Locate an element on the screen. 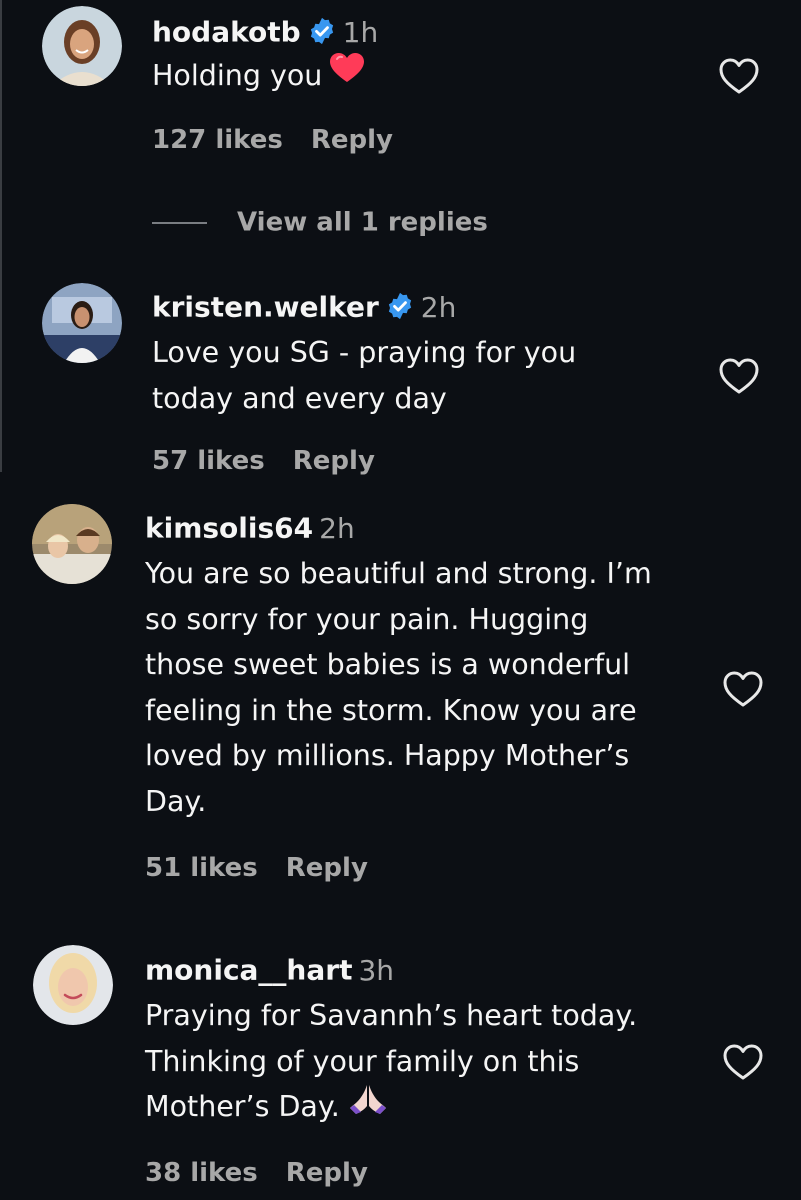 Image resolution: width=801 pixels, height=1200 pixels. comment-line: so sorry for your pain. Hugging is located at coordinates (367, 619).